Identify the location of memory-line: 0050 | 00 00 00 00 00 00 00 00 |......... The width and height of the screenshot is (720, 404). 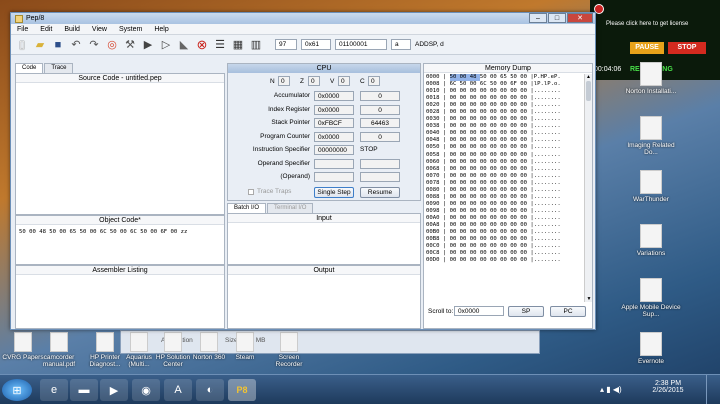
(493, 147).